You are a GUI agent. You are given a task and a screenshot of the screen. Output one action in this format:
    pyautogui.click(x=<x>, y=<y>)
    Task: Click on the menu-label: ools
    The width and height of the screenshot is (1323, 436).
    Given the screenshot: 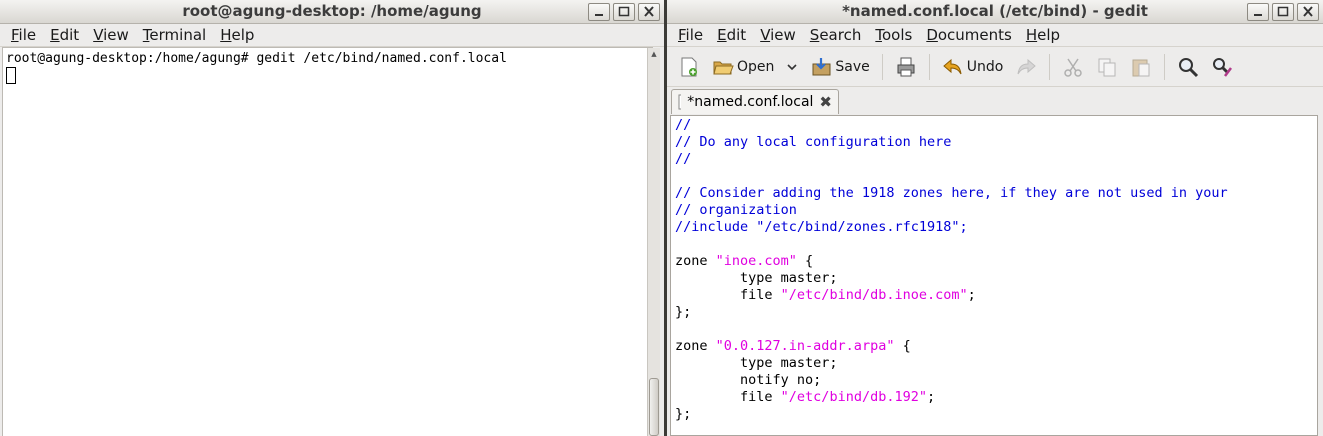 What is the action you would take?
    pyautogui.click(x=897, y=35)
    